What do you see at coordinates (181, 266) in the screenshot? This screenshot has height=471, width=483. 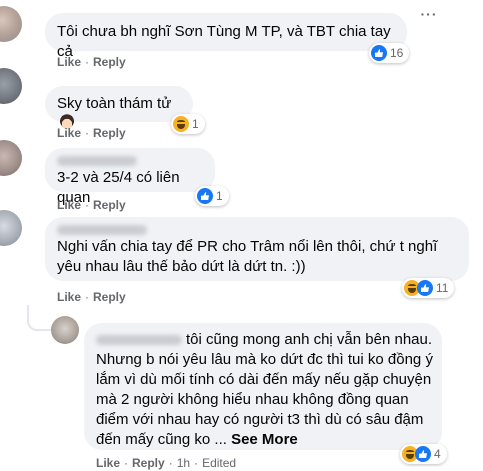 I see `comment-text-line: yêu nhau lâu thế bảo dứt là dứt tn. :))` at bounding box center [181, 266].